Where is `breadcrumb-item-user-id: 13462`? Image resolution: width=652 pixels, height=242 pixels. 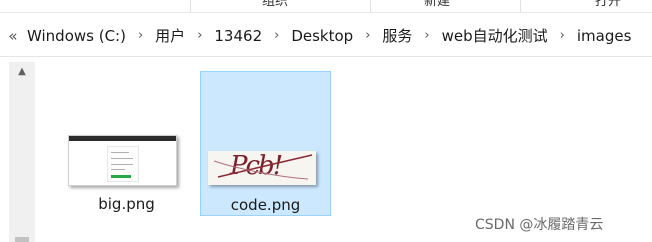 breadcrumb-item-user-id: 13462 is located at coordinates (238, 36).